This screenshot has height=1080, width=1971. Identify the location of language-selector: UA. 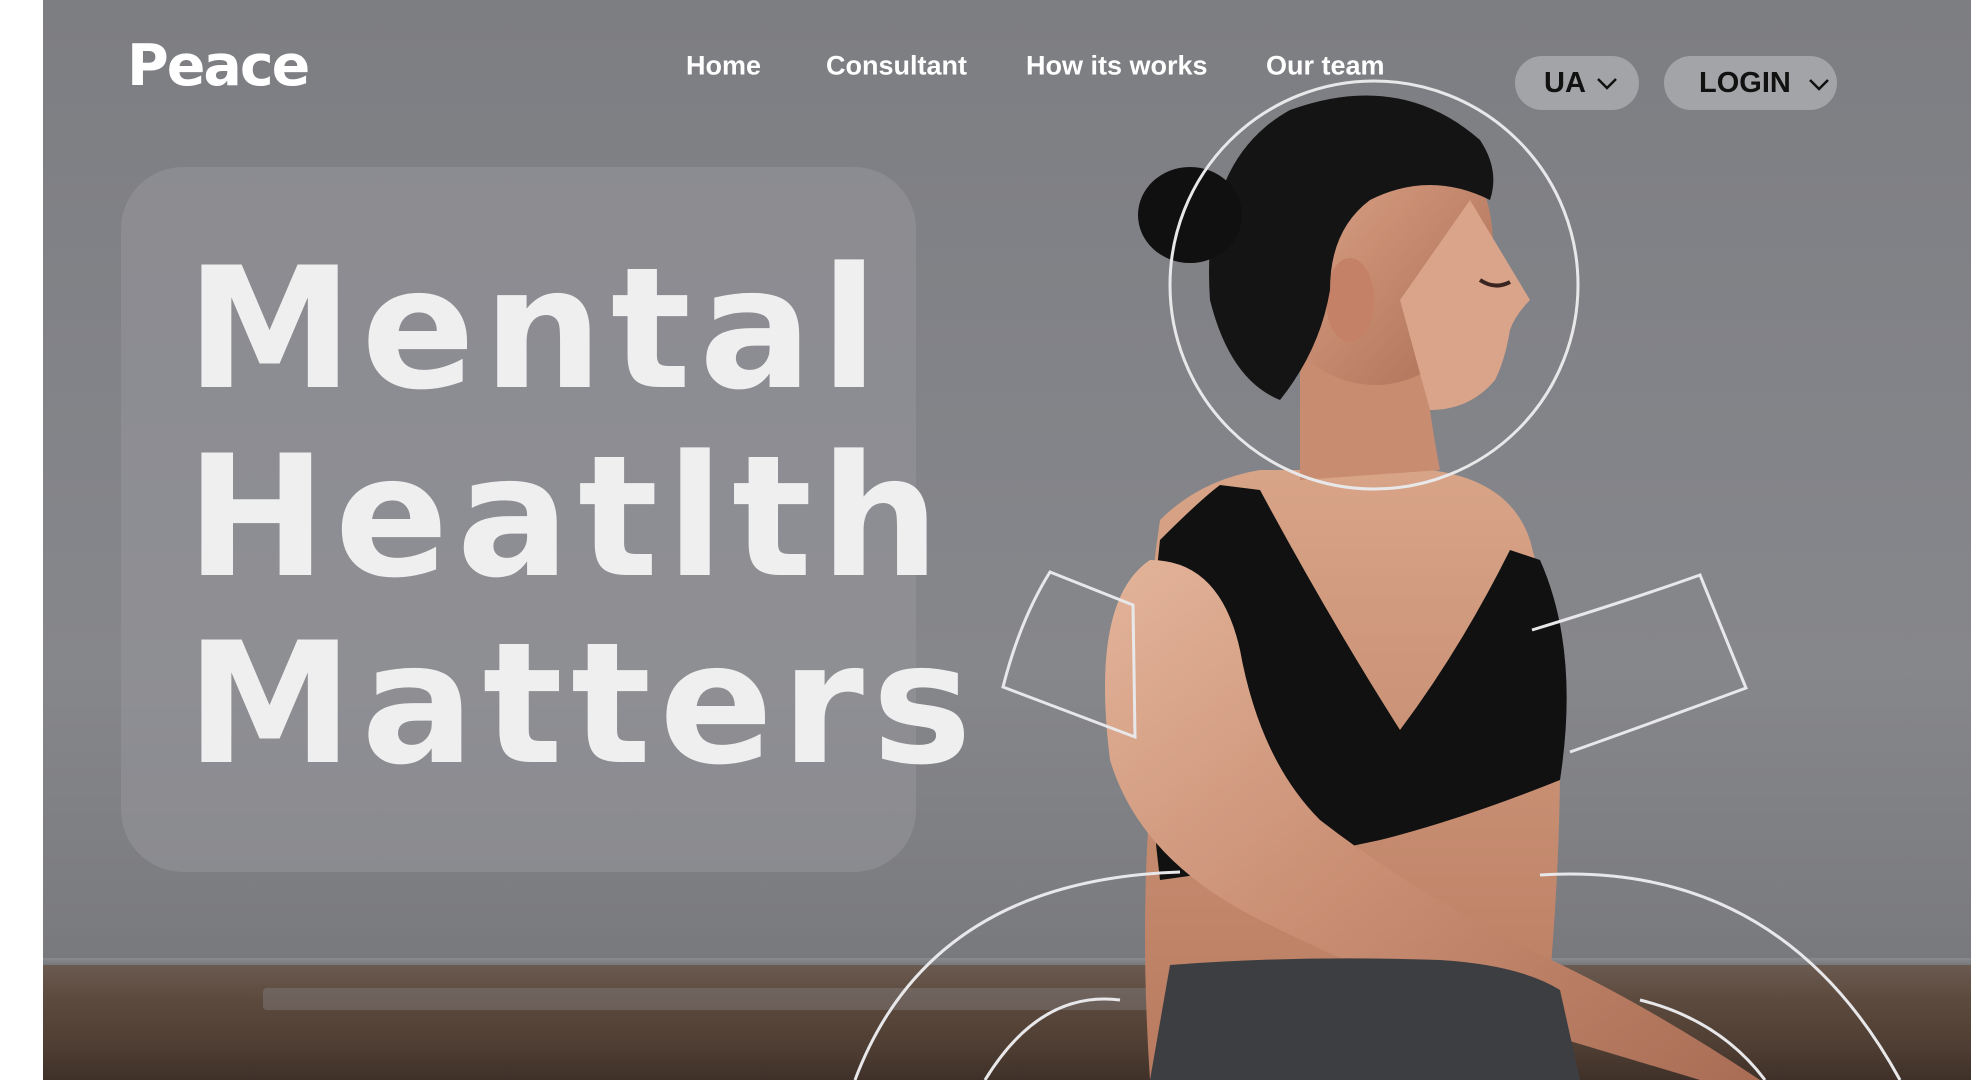
(1577, 83).